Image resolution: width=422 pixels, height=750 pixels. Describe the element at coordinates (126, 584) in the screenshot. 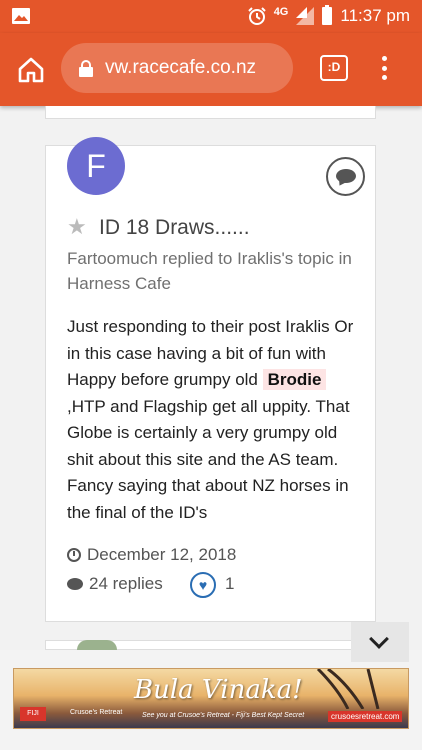

I see `replies-text: 24 replies` at that location.